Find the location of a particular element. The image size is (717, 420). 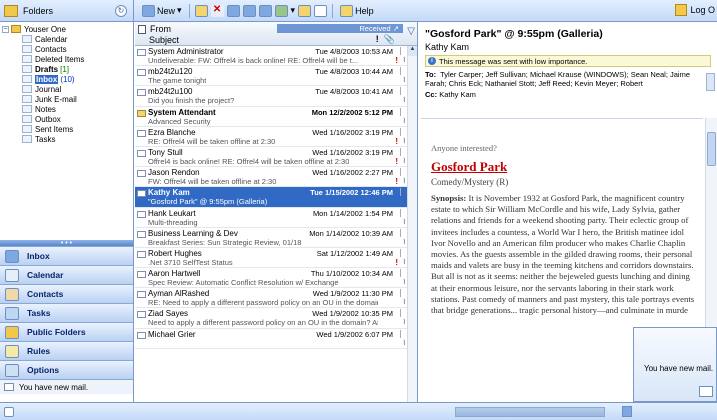

new-mail-notice: You have new mail. is located at coordinates (66, 386).